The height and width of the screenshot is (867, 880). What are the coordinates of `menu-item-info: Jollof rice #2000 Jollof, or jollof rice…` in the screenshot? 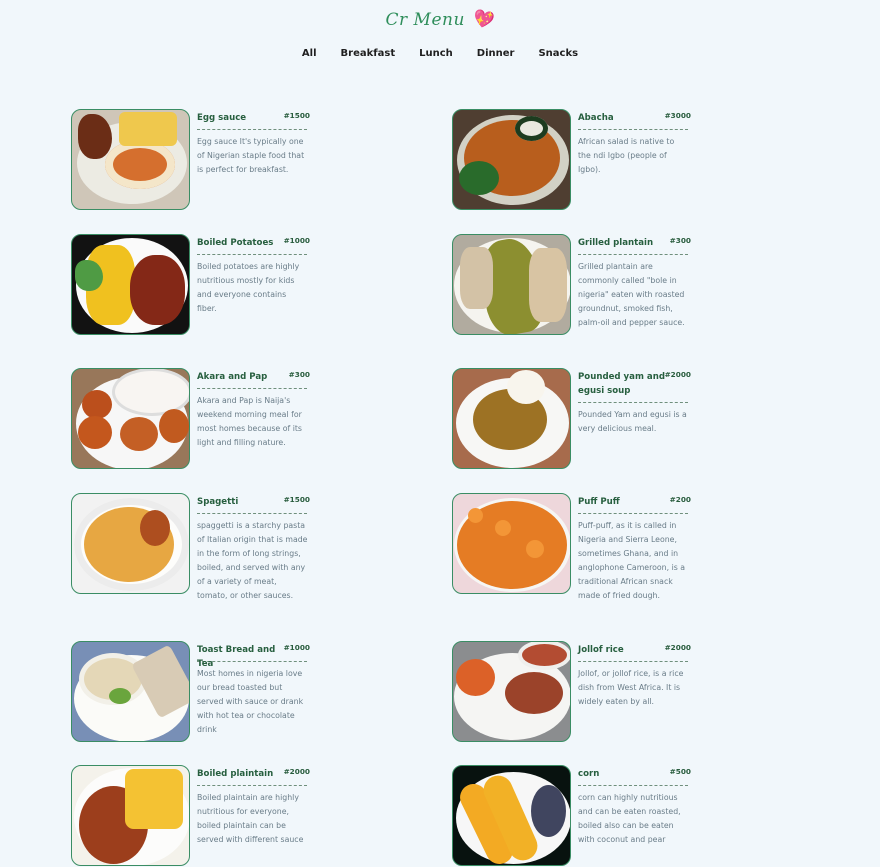 It's located at (634, 675).